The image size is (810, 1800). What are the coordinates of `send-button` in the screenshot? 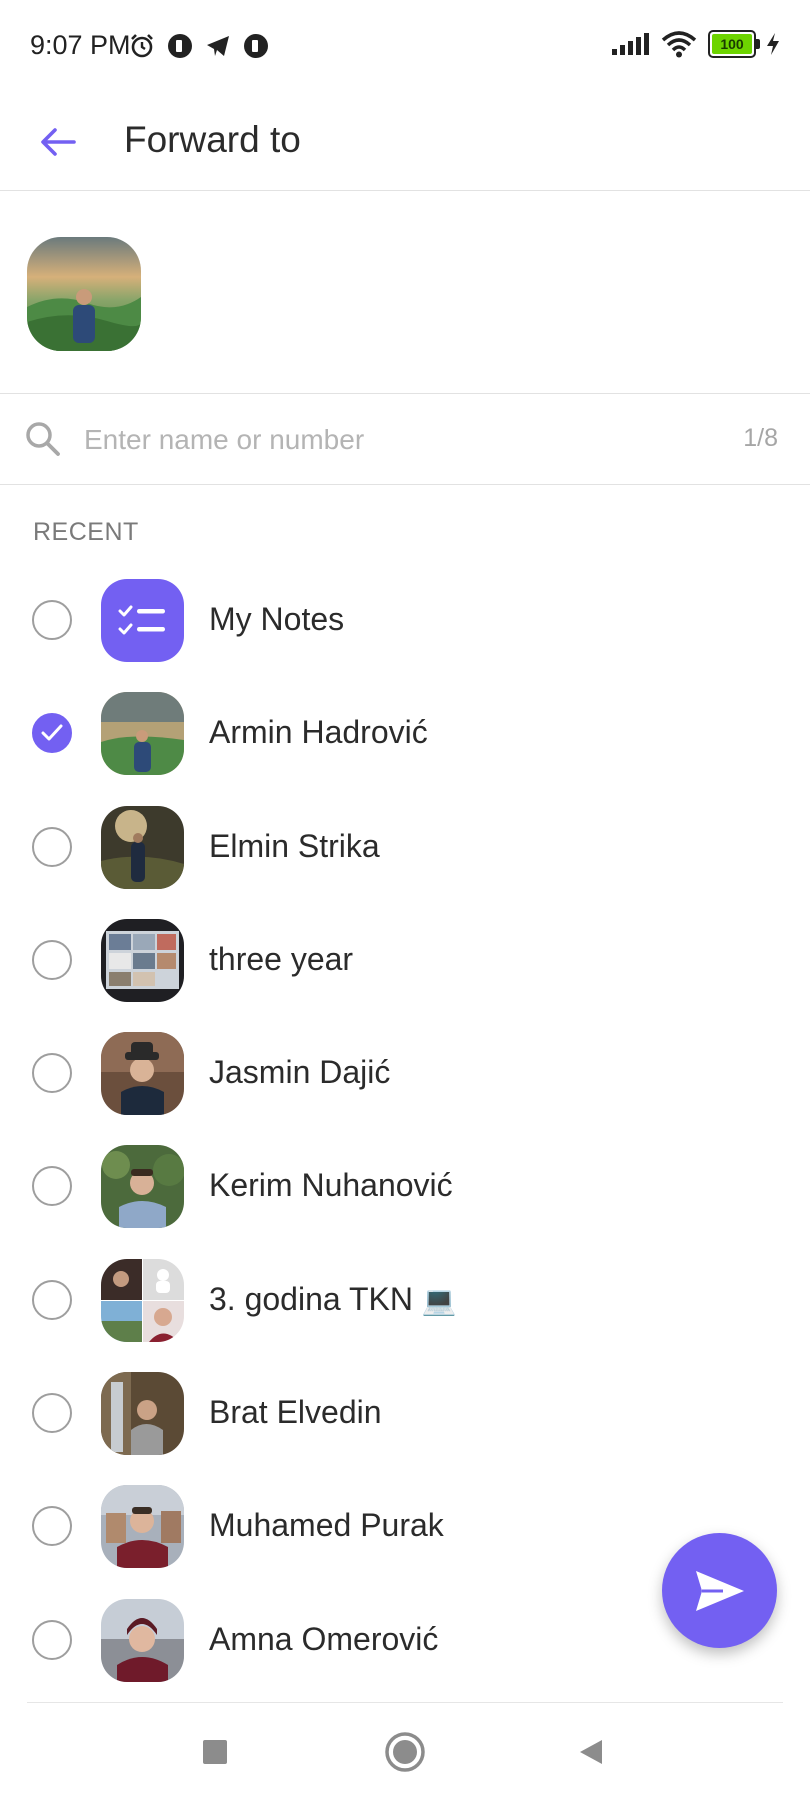 It's located at (719, 1590).